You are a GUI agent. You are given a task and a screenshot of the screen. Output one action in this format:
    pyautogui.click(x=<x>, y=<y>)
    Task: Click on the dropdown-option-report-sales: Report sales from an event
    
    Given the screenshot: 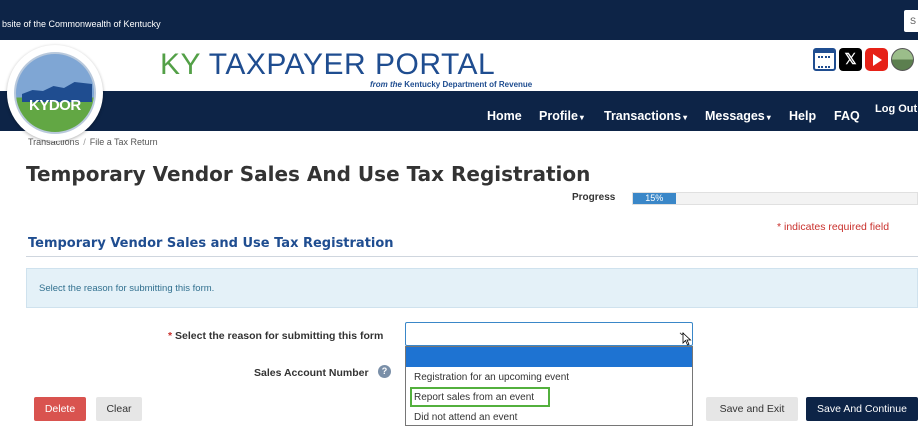 What is the action you would take?
    pyautogui.click(x=480, y=397)
    